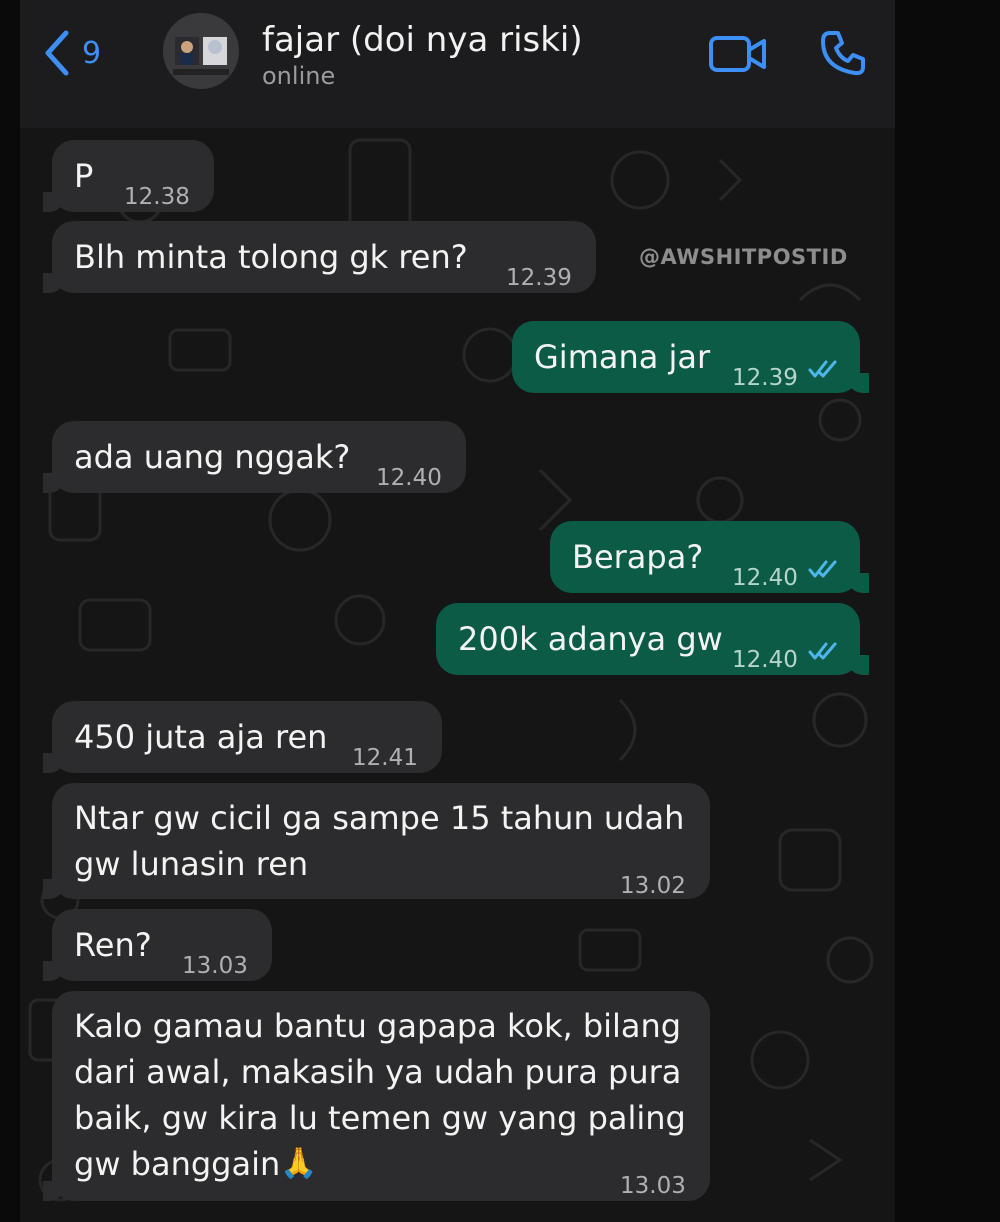  I want to click on video-call-icon, so click(737, 54).